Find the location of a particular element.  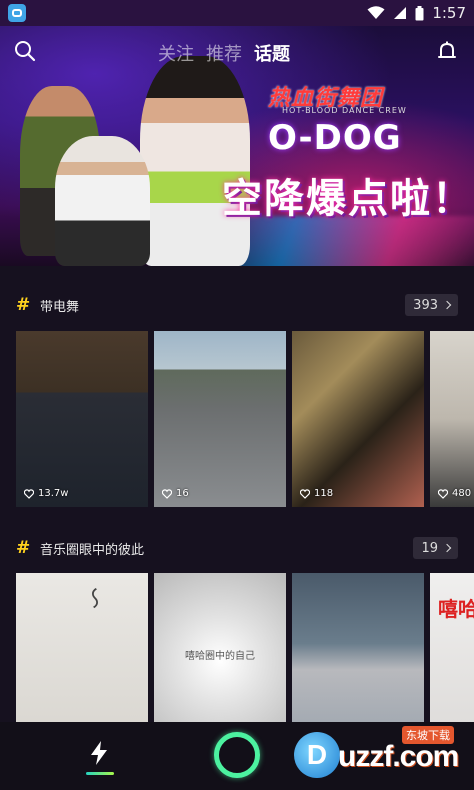

like-count-value: 118 is located at coordinates (324, 493).